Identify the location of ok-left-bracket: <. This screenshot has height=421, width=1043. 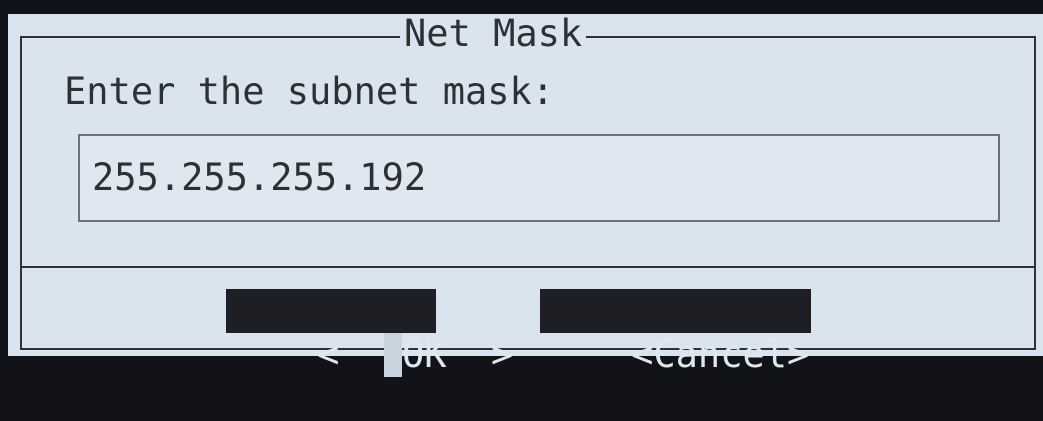
(350, 354).